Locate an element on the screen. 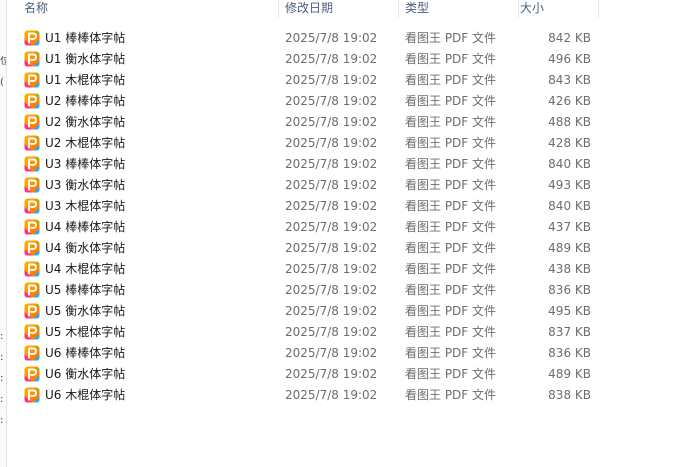 This screenshot has width=687, height=467. file-row: U5 衡水体字帖 2025/7/8 19:02 看图王 PDF 文件 495 KB is located at coordinates (347, 311).